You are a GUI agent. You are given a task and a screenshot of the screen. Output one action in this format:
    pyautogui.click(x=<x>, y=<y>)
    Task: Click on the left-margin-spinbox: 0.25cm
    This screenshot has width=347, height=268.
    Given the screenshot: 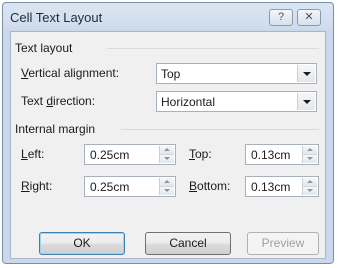 What is the action you would take?
    pyautogui.click(x=130, y=154)
    